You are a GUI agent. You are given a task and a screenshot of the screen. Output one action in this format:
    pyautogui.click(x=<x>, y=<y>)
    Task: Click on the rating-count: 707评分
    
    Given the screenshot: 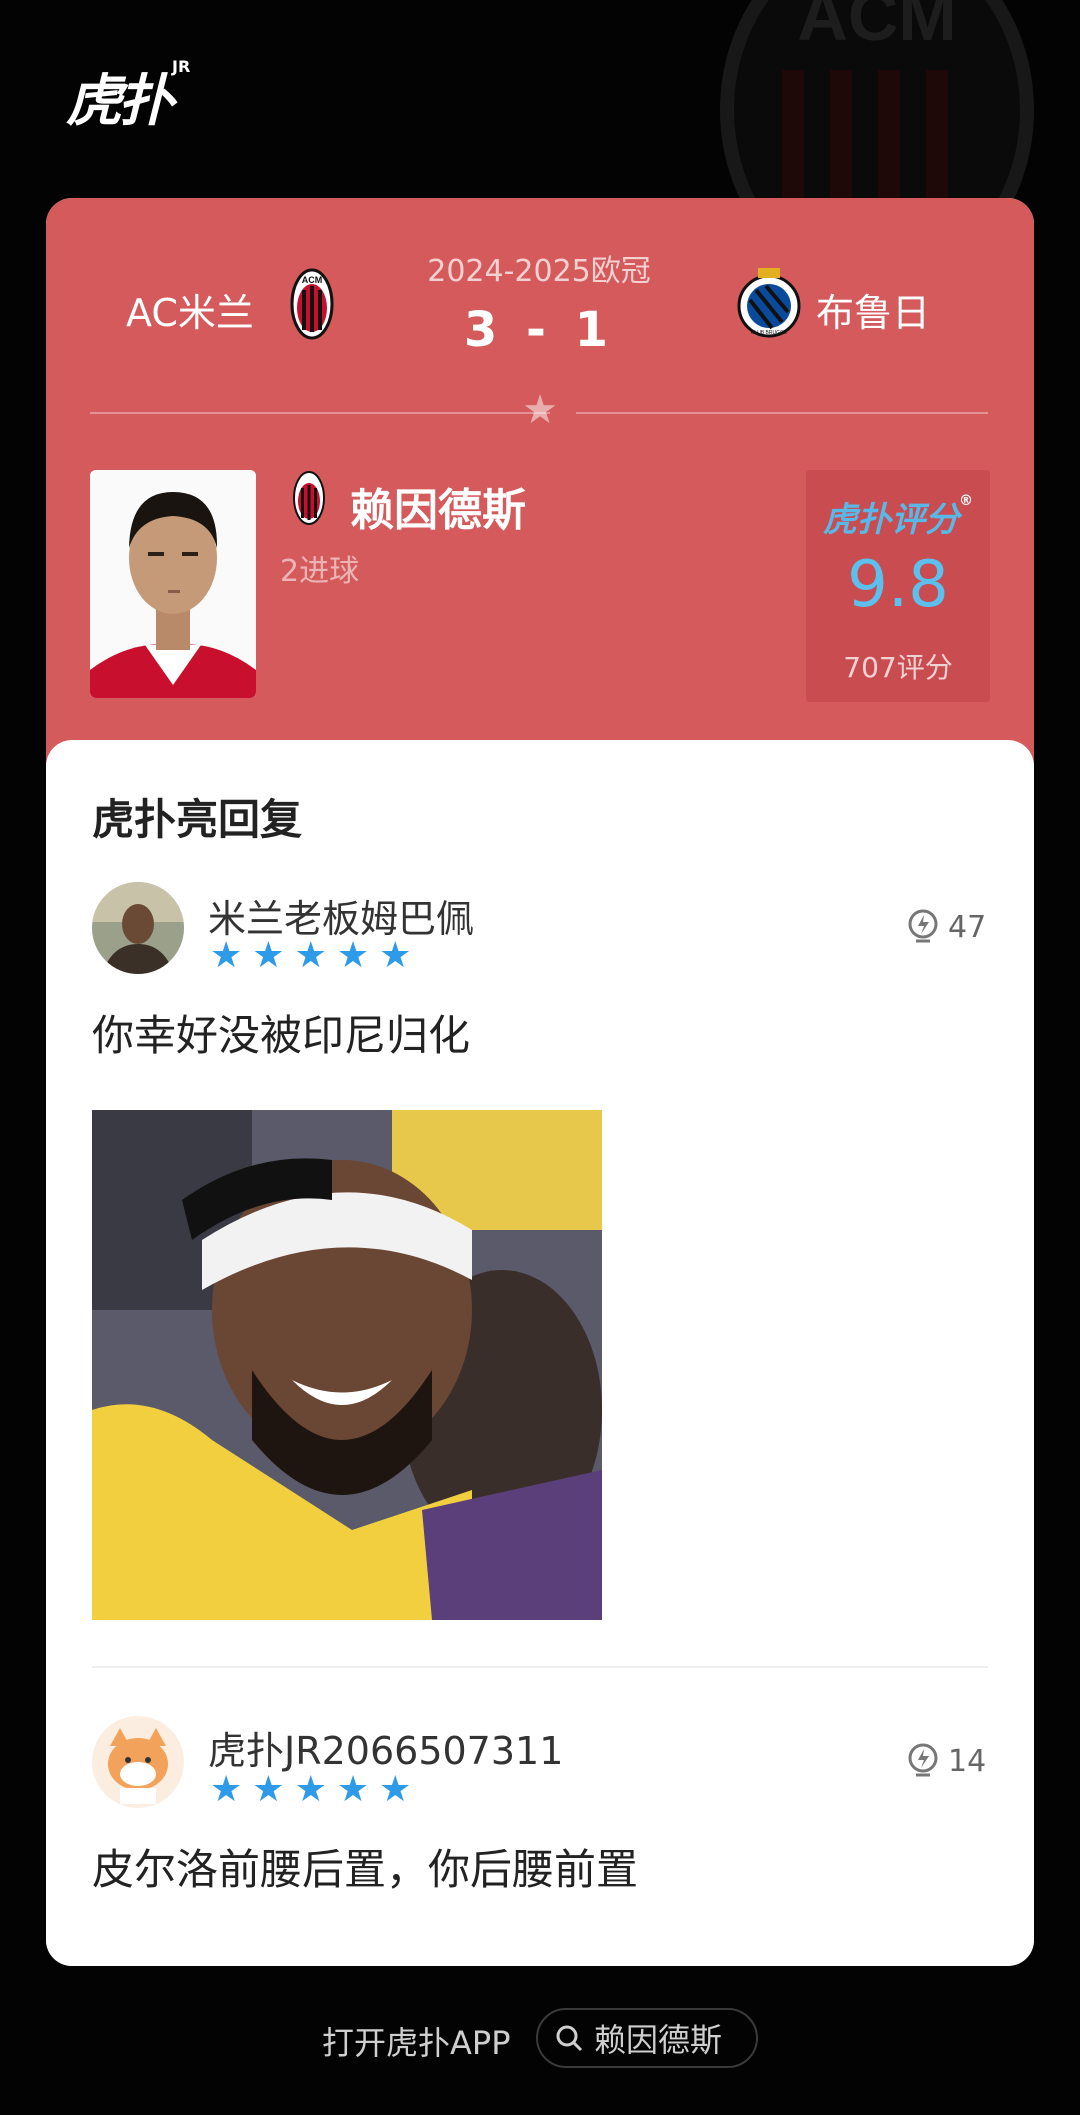 What is the action you would take?
    pyautogui.click(x=898, y=667)
    